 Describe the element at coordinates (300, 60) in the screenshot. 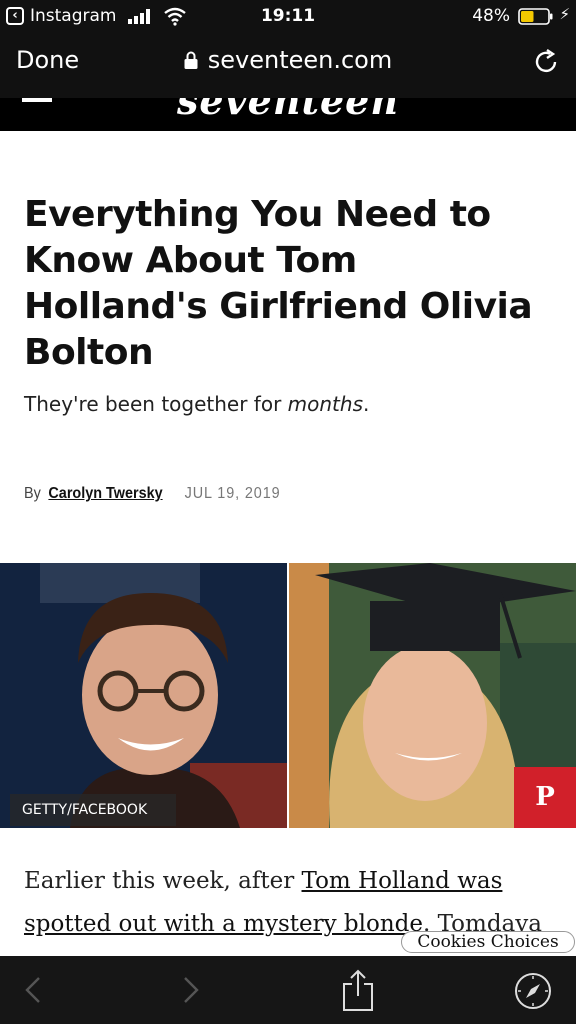

I see `url-text: seventeen.com` at that location.